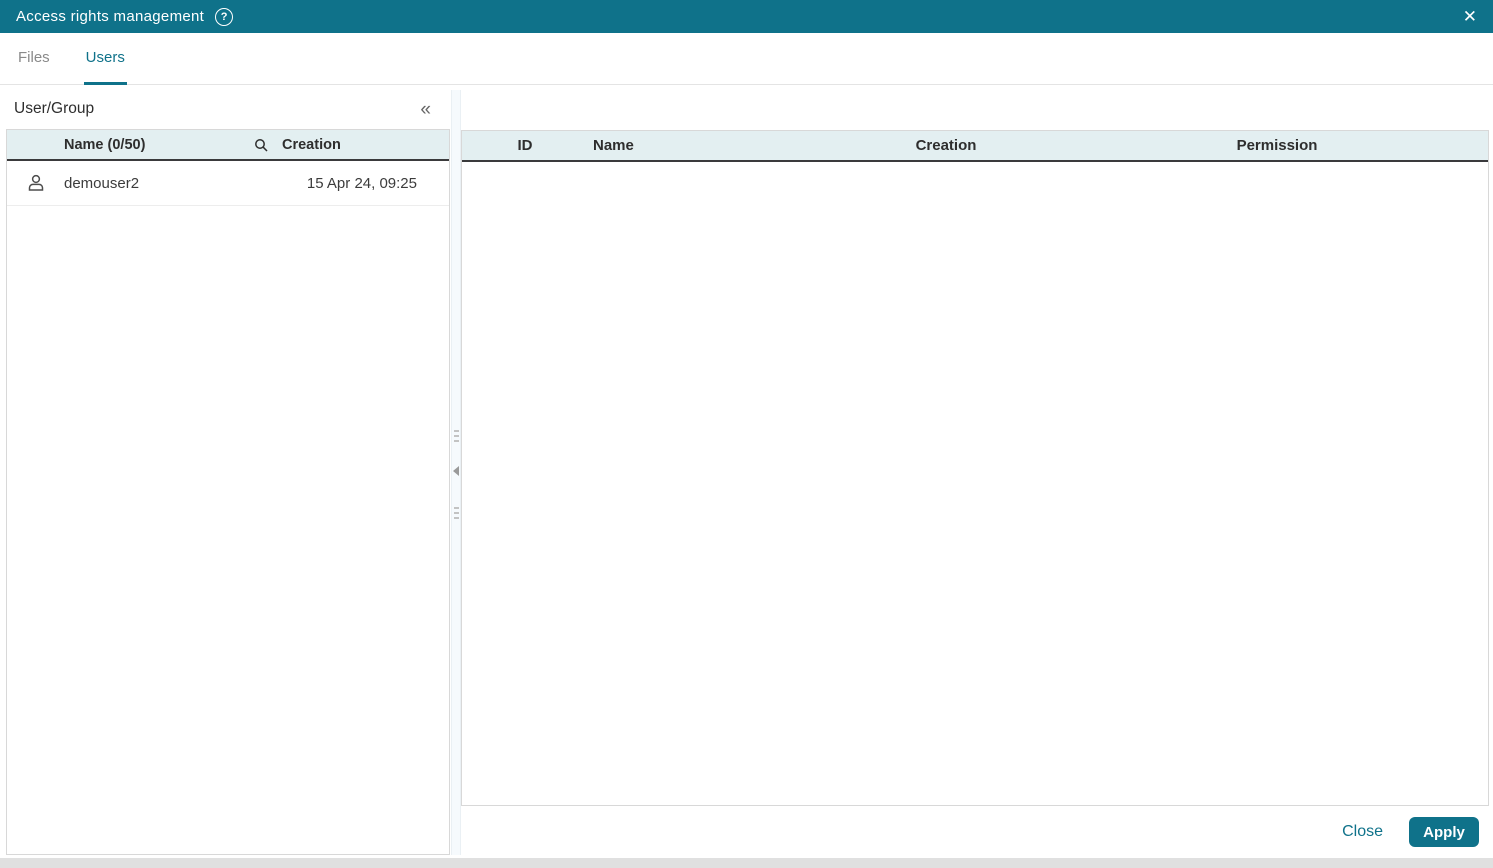  Describe the element at coordinates (102, 183) in the screenshot. I see `row-user-name: demouser2` at that location.